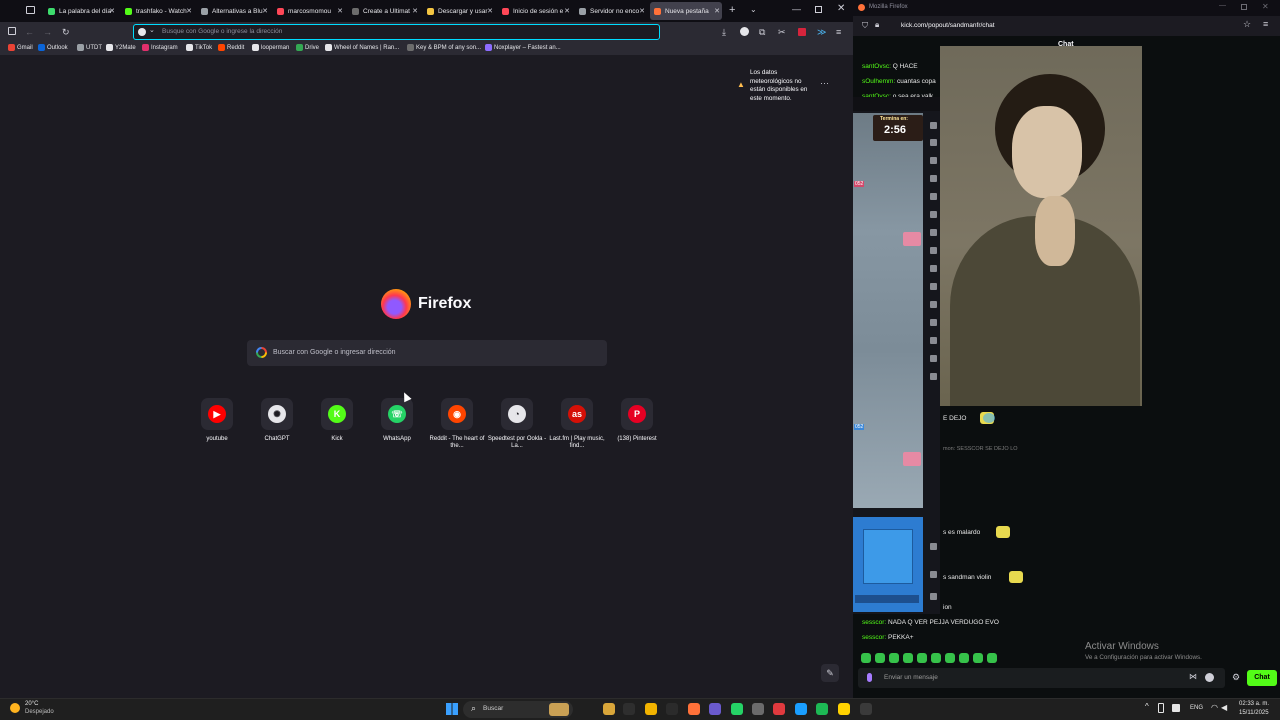 This screenshot has width=1280, height=720. I want to click on app-menu-icon: ≡, so click(838, 32).